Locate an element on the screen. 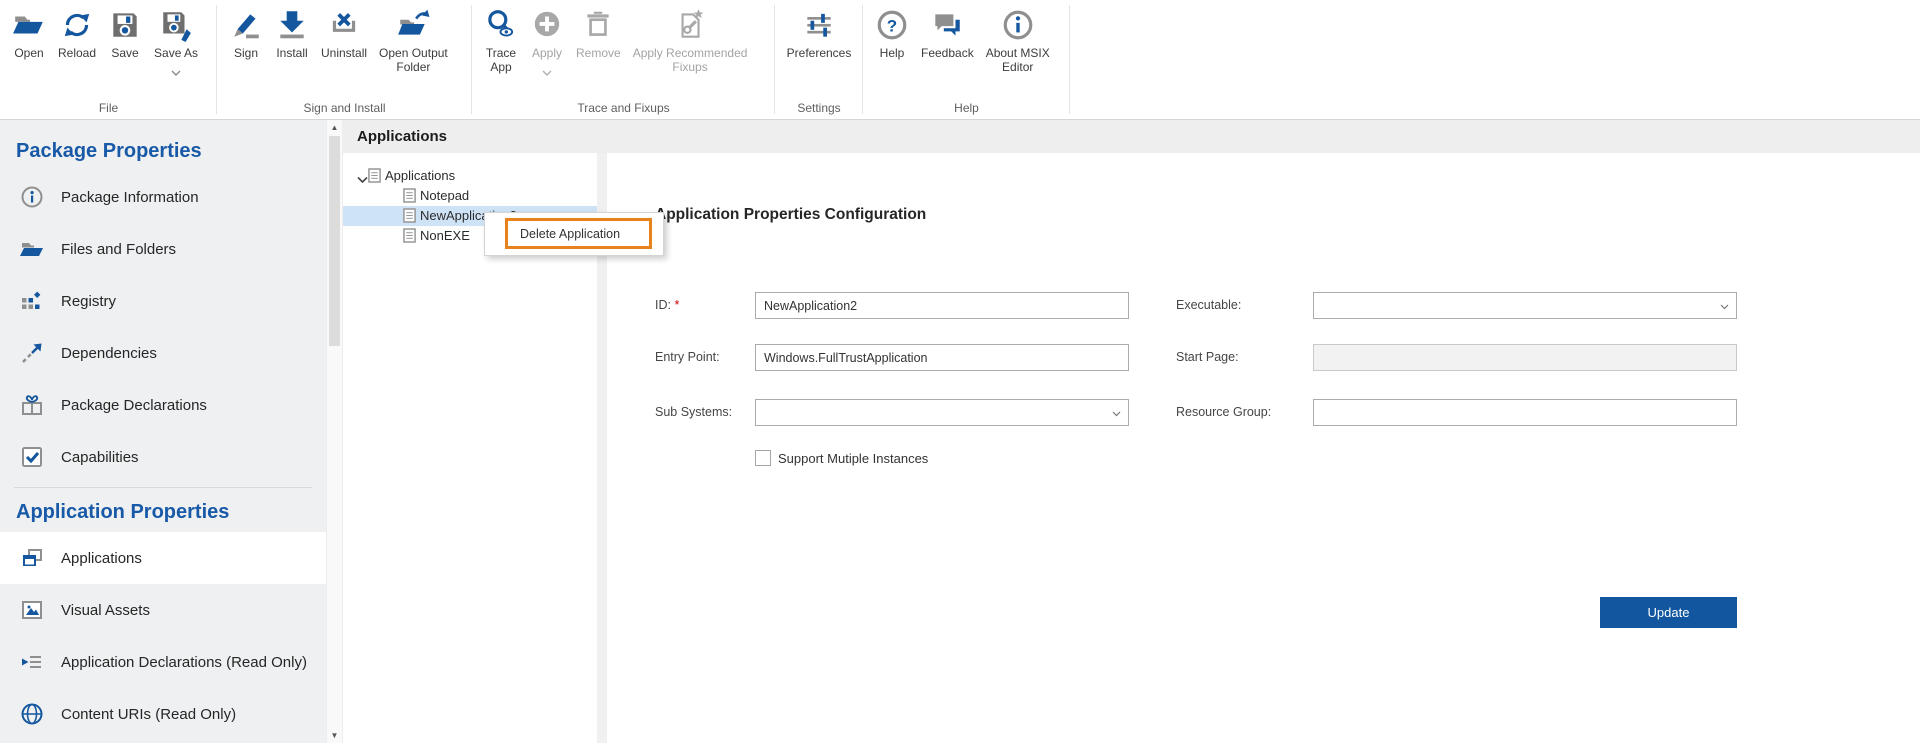 This screenshot has height=743, width=1920. sidebar-item-package-declarations: Package Declarations is located at coordinates (163, 405).